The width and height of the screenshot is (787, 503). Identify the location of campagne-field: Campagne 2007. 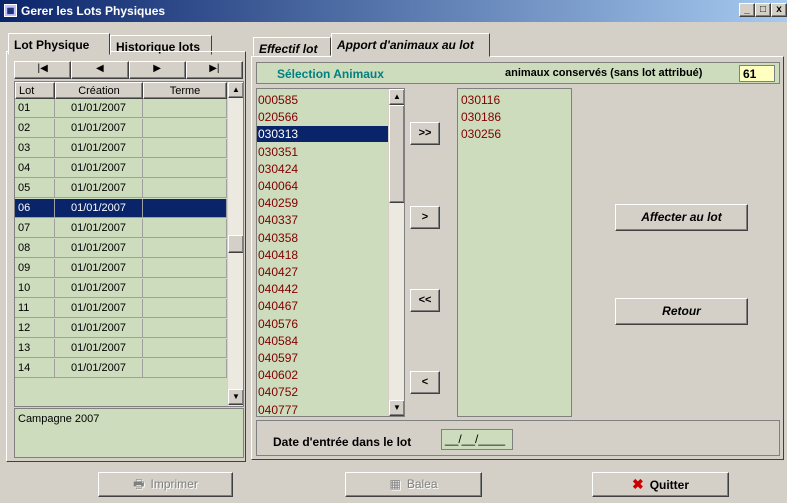
(129, 433).